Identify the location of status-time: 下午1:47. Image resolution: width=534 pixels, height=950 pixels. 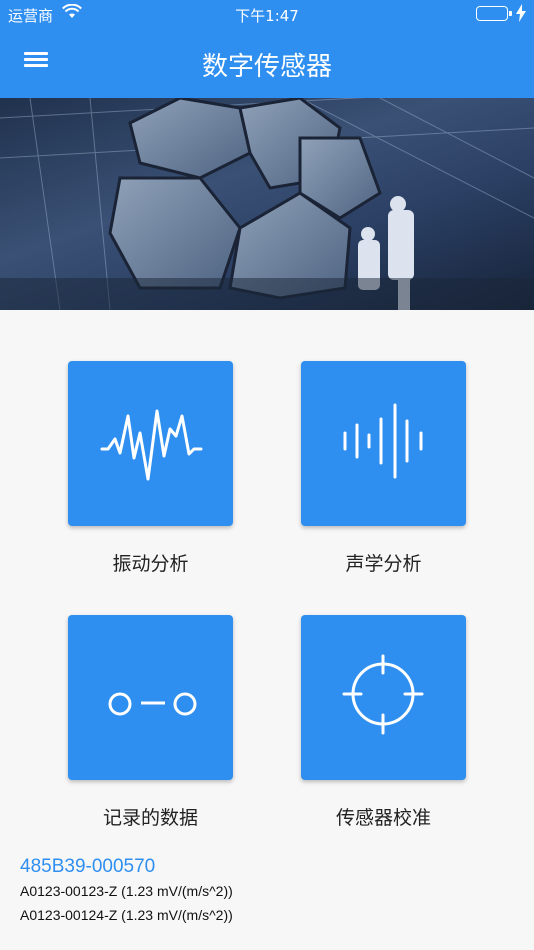
(267, 16).